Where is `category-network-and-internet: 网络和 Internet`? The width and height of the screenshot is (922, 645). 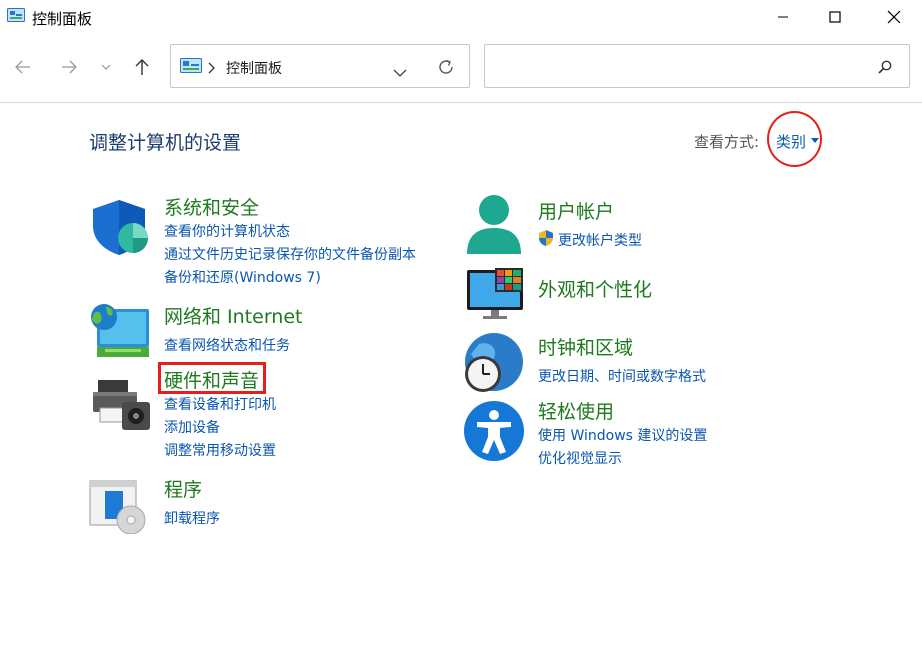 category-network-and-internet: 网络和 Internet is located at coordinates (233, 315).